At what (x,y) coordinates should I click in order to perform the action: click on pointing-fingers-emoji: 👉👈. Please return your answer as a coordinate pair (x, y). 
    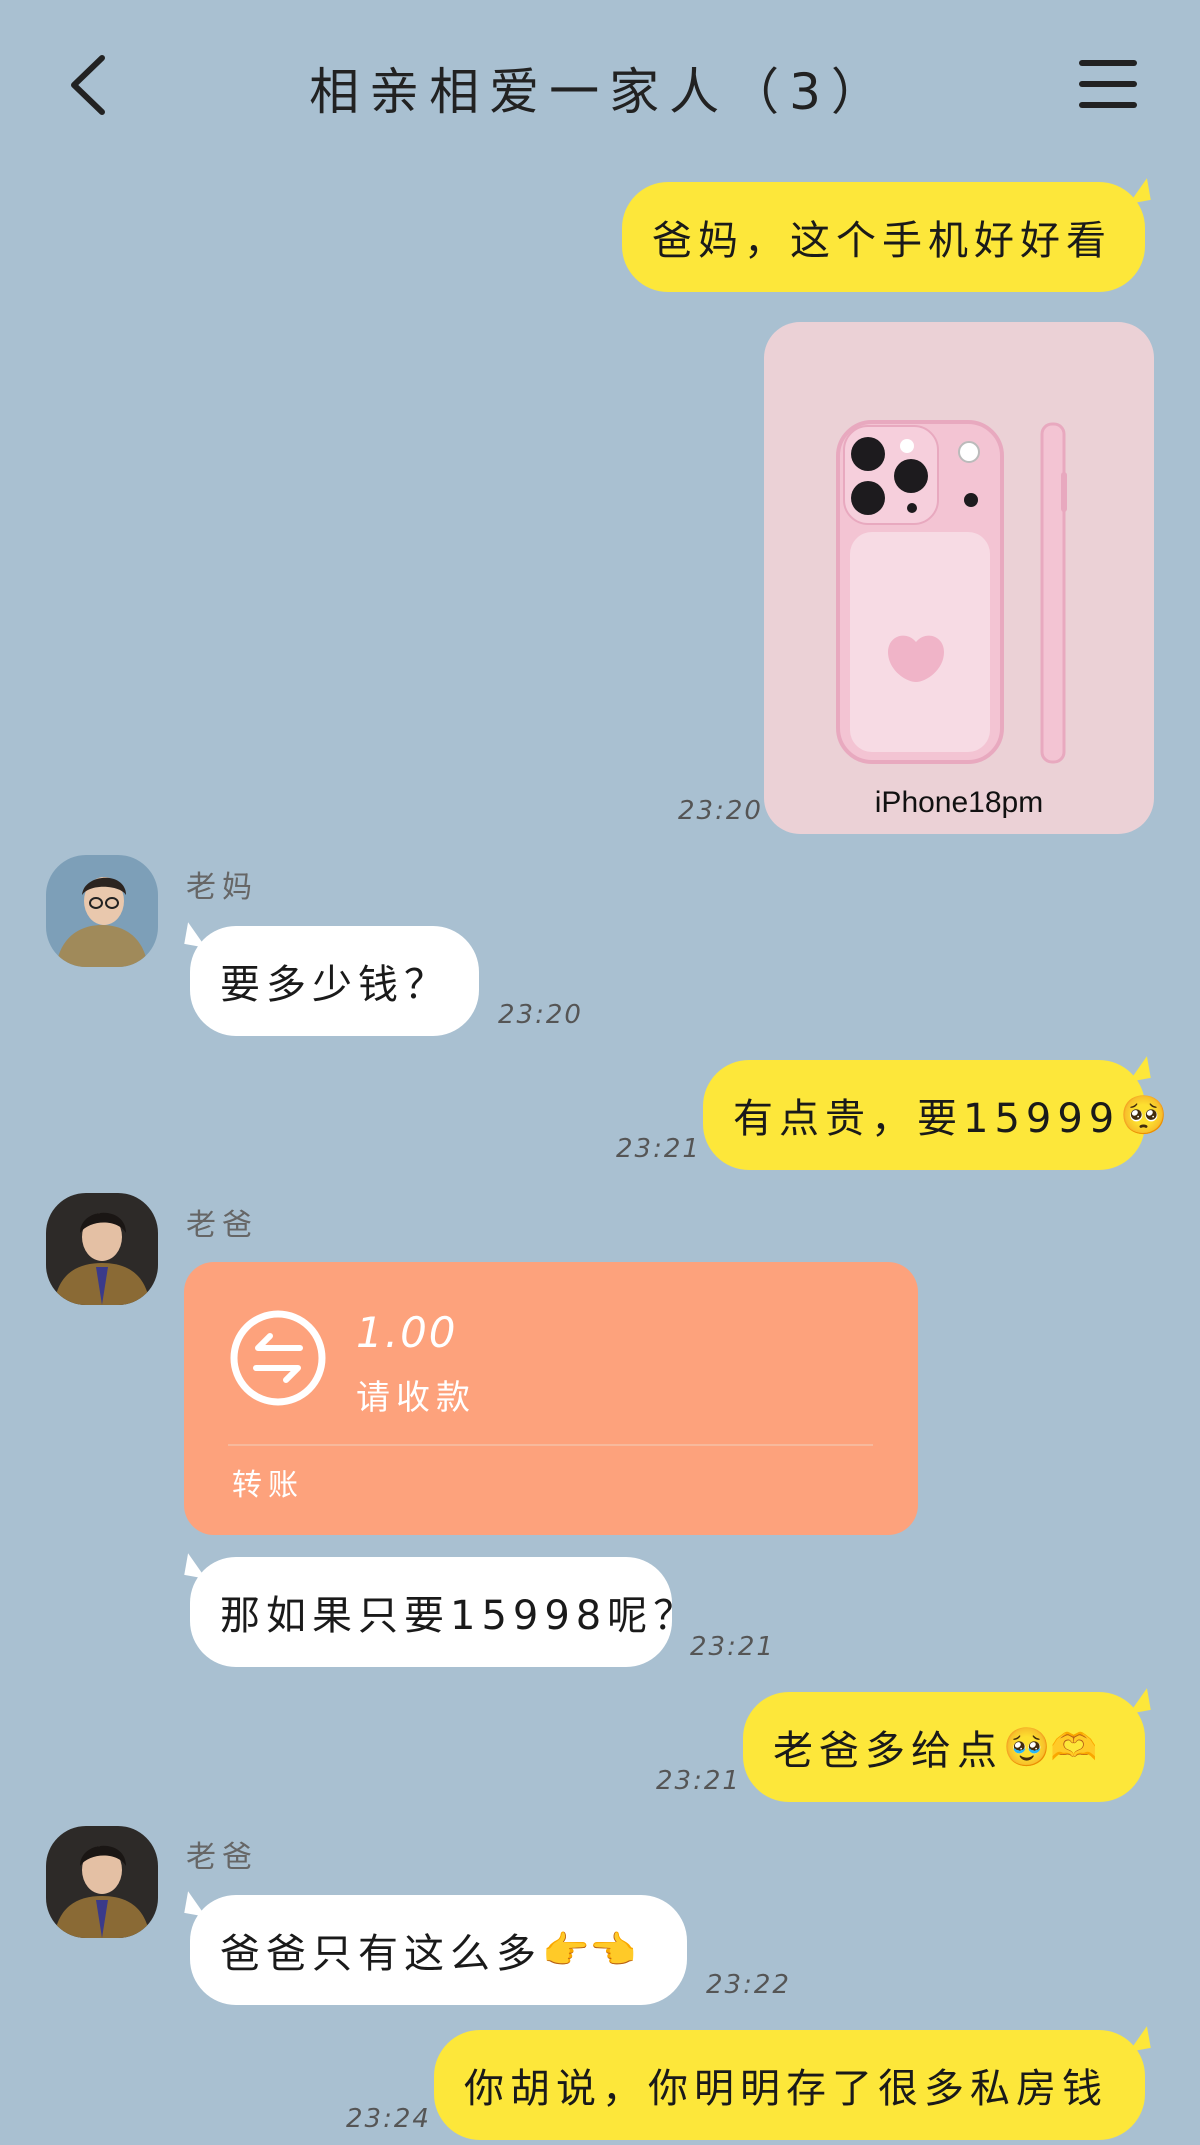
    Looking at the image, I should click on (589, 1949).